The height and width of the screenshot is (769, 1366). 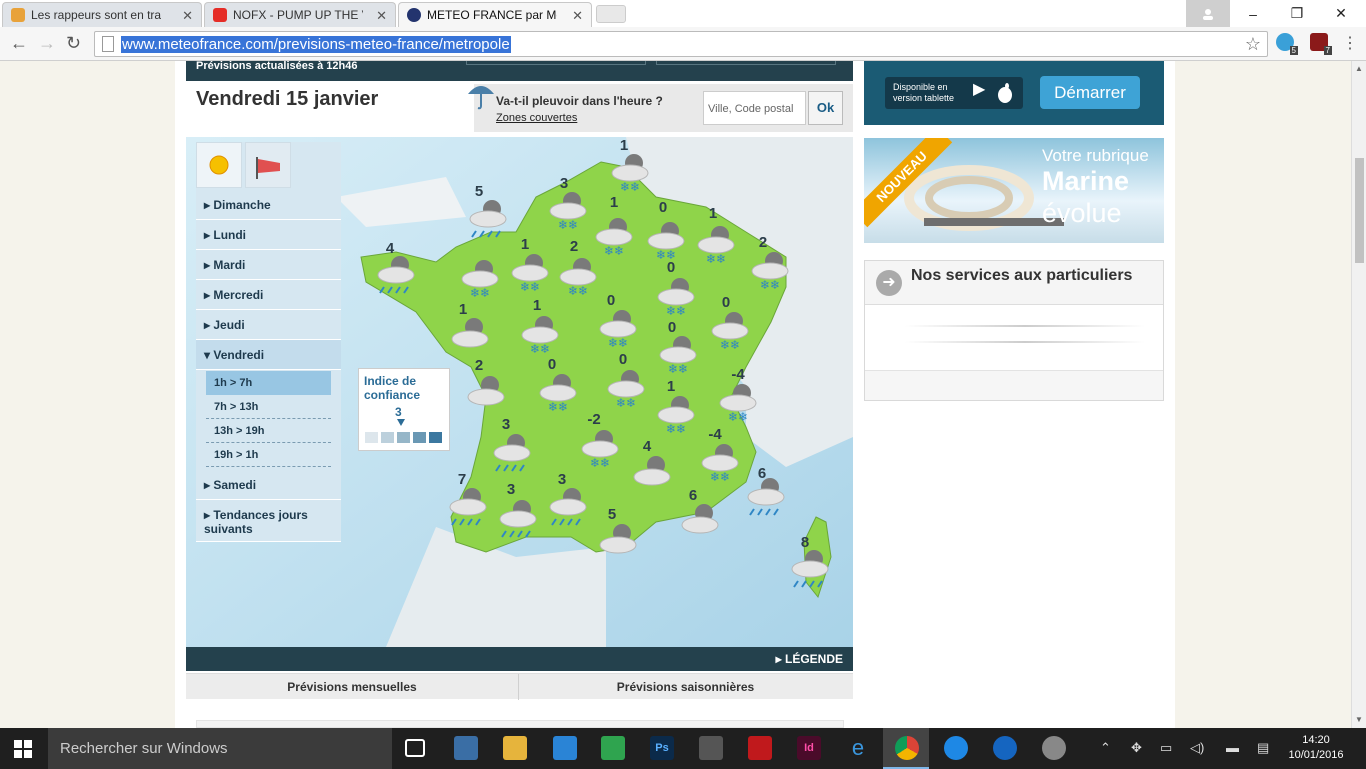 I want to click on tray-chevron-icon: ⌃, so click(x=1105, y=748).